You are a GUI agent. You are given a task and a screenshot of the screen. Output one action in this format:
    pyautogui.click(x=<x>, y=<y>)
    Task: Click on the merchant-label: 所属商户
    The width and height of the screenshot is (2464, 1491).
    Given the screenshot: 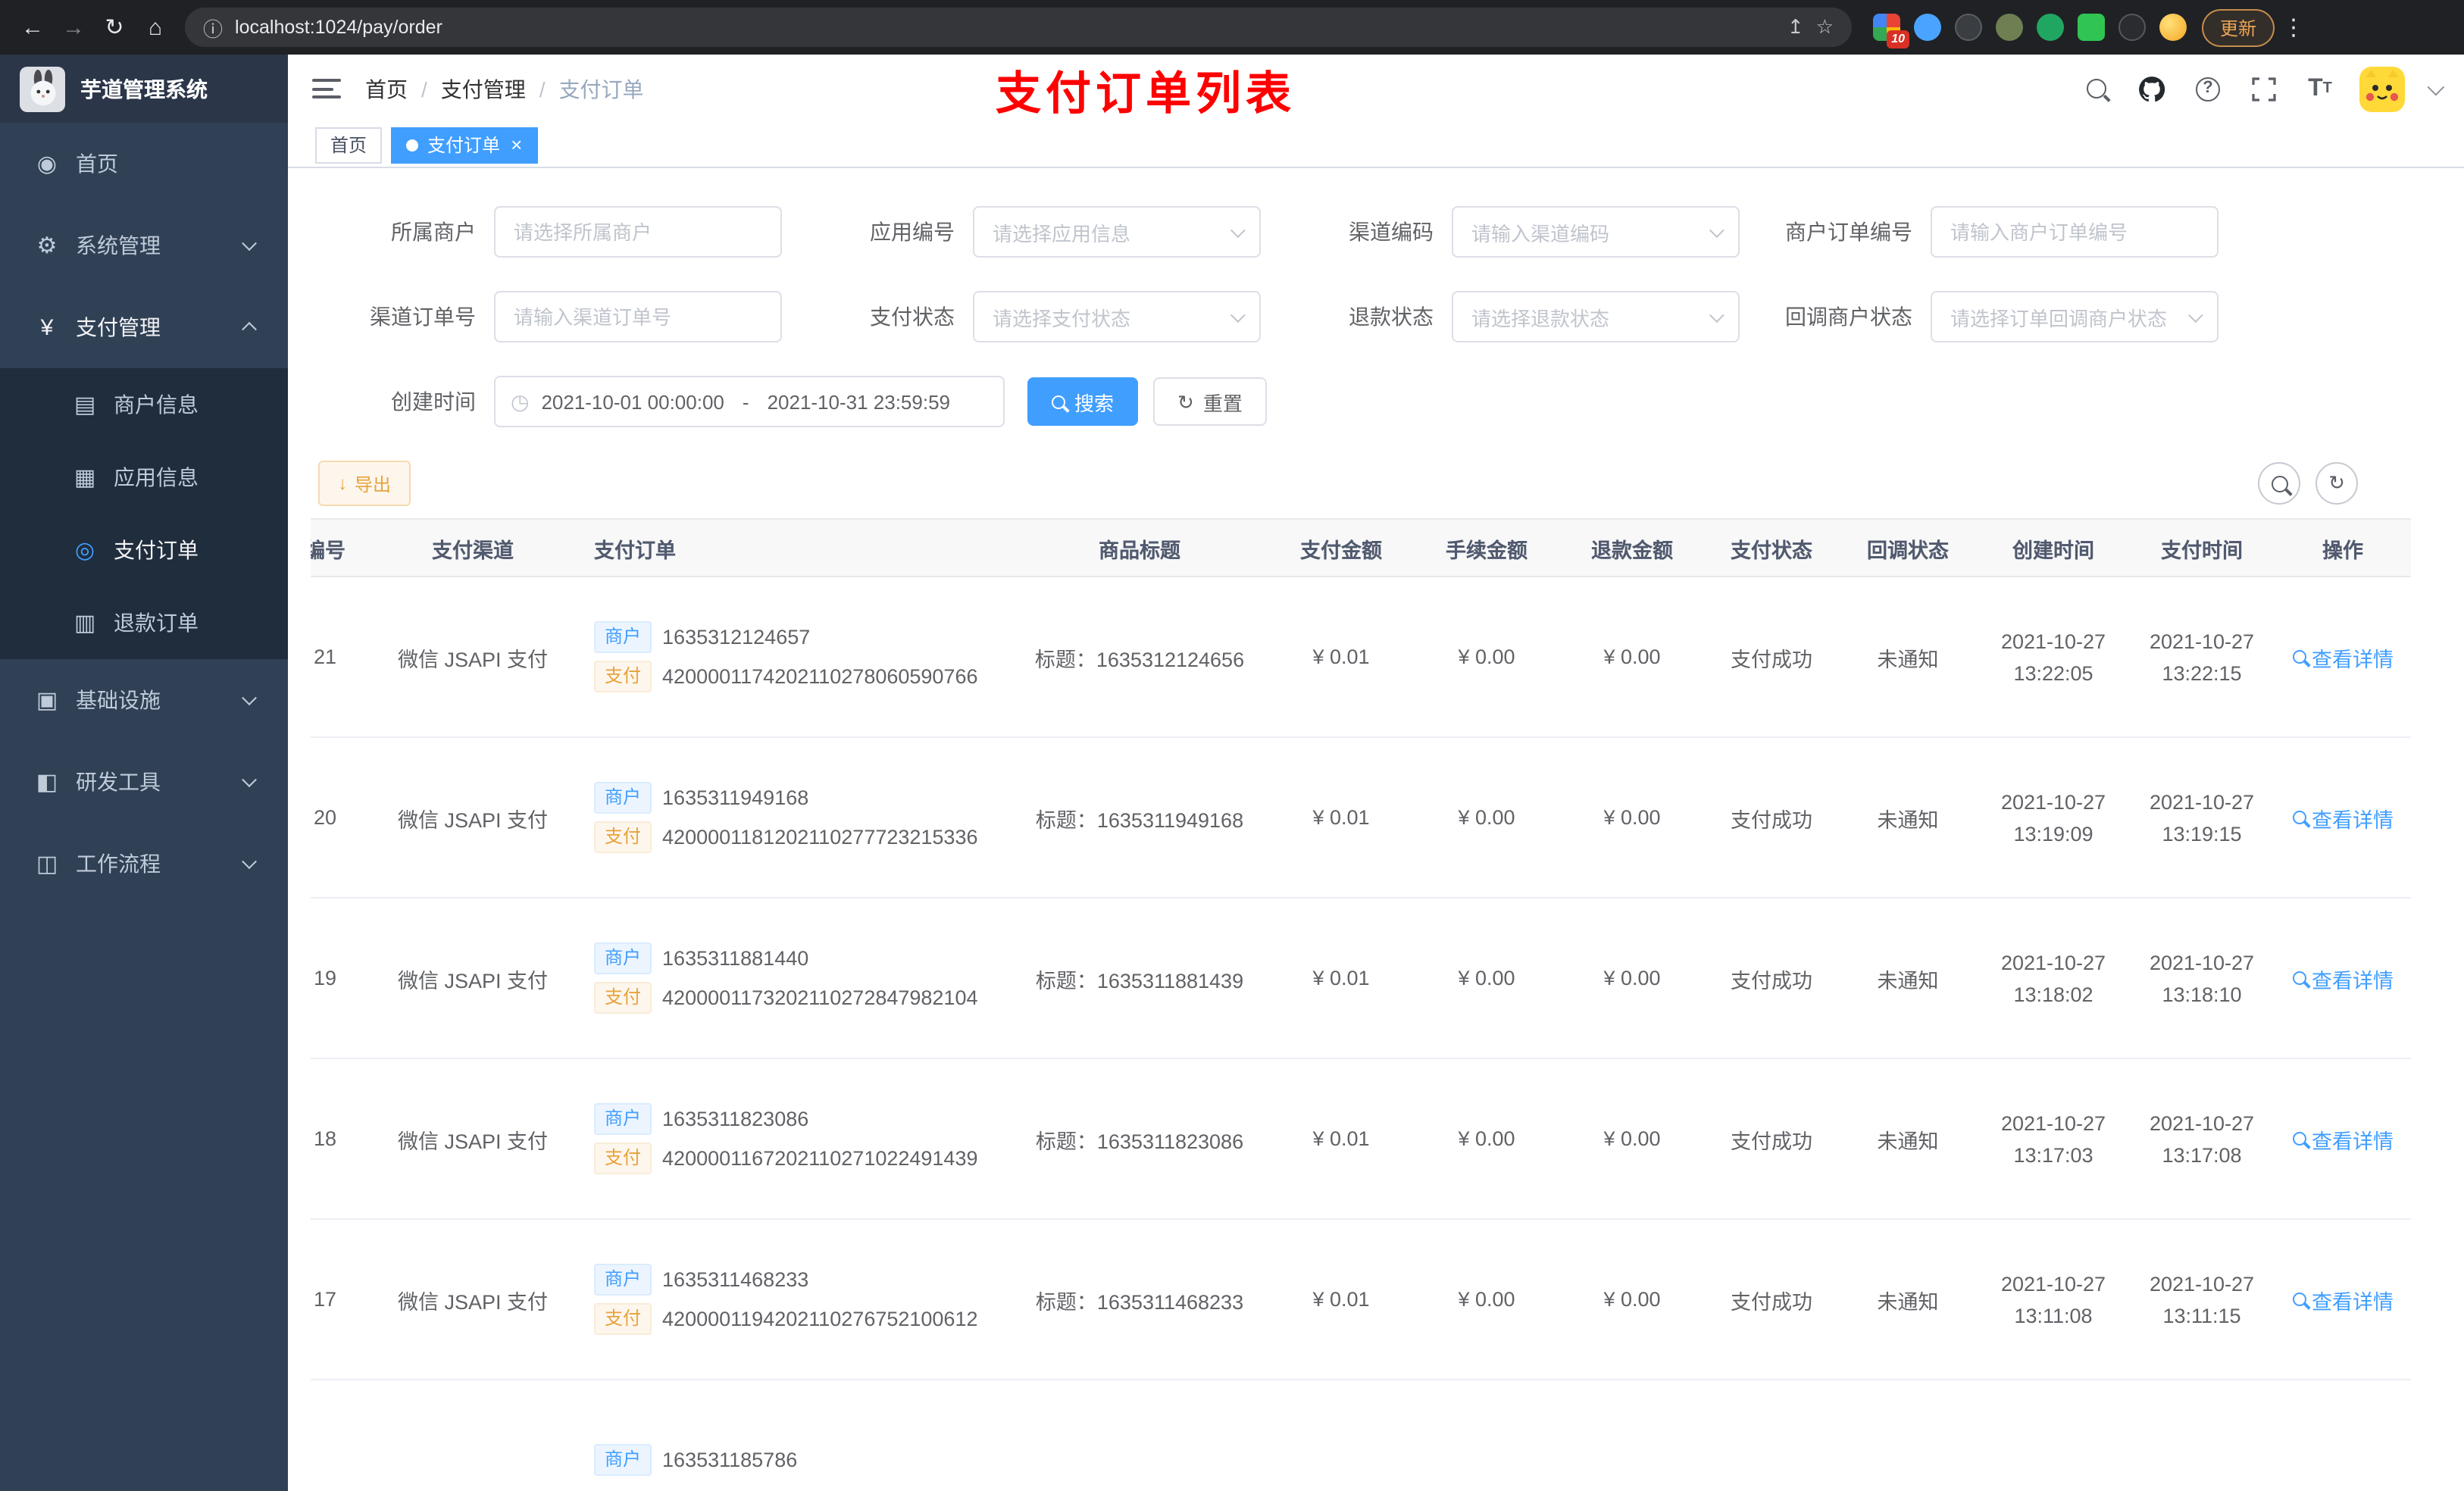 What is the action you would take?
    pyautogui.click(x=433, y=232)
    